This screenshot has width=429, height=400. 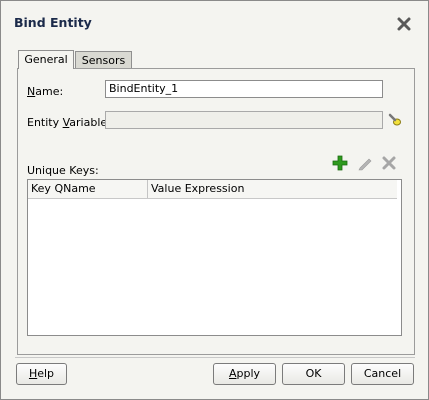 I want to click on name-label: Name:, so click(x=45, y=91).